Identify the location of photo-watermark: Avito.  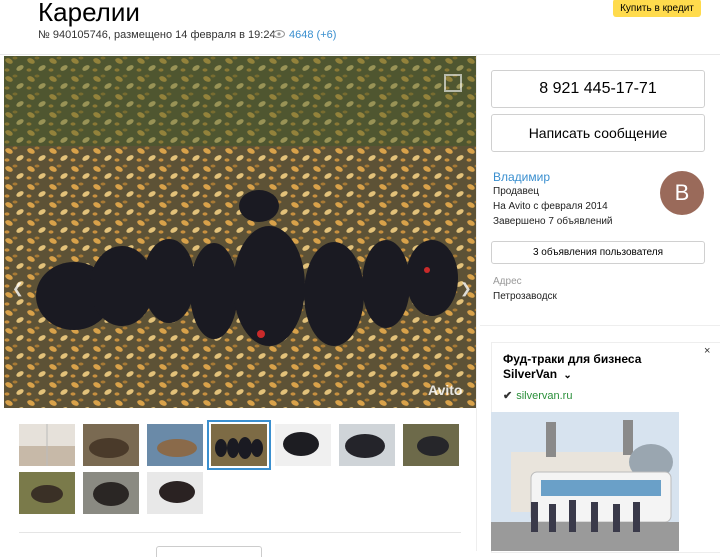
(445, 390).